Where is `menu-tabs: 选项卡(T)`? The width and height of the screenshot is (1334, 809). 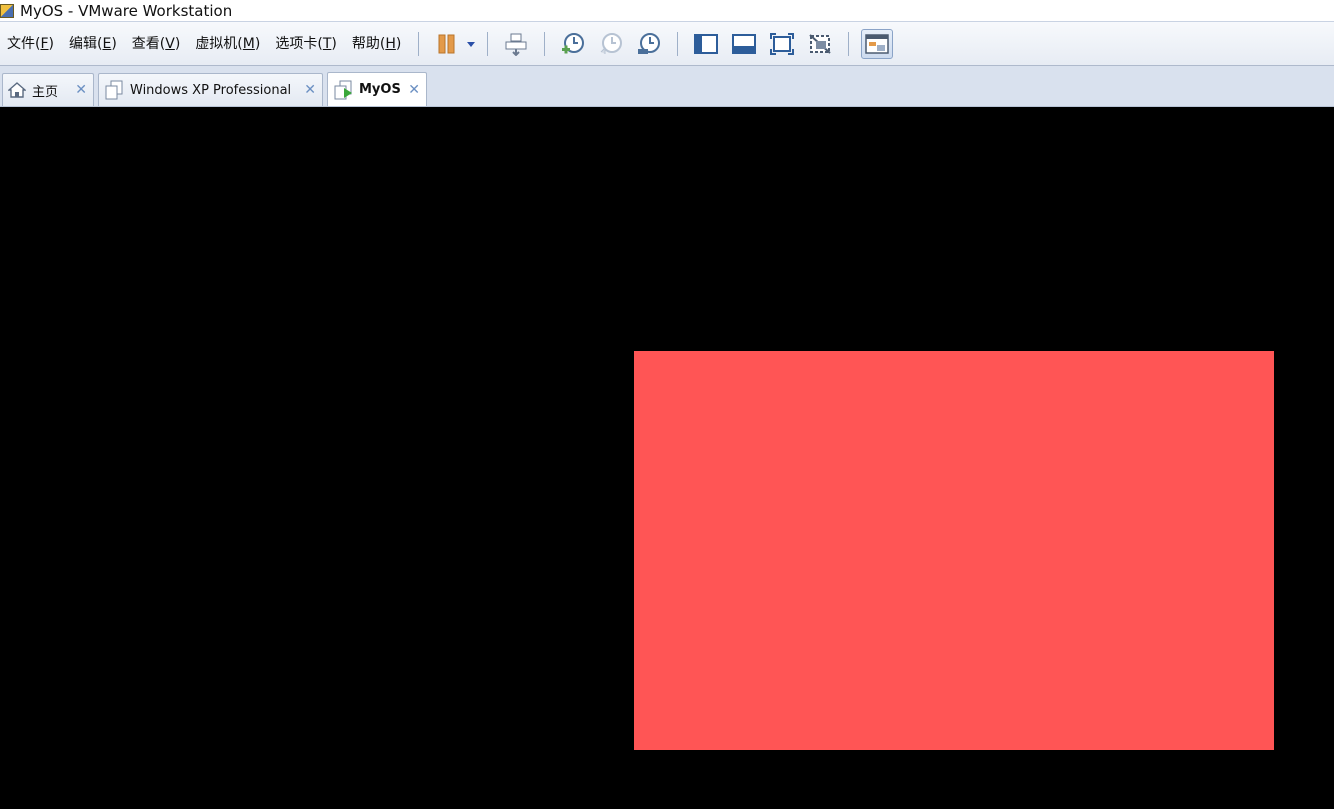 menu-tabs: 选项卡(T) is located at coordinates (306, 44).